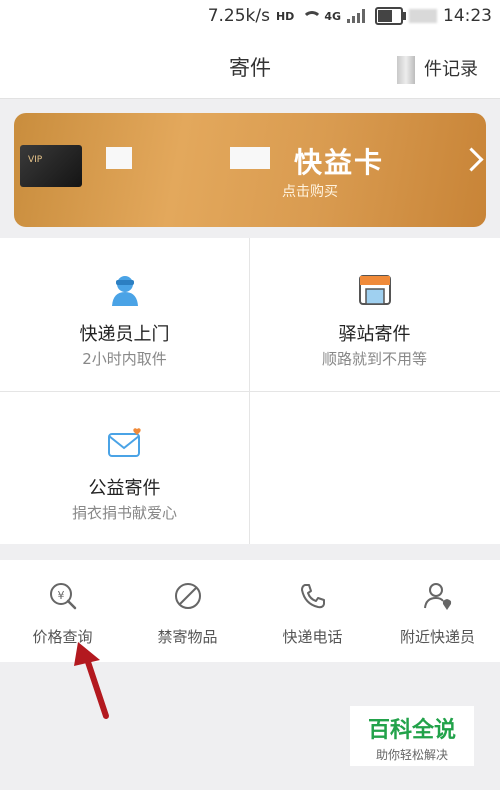  Describe the element at coordinates (250, 66) in the screenshot. I see `app-header: 寄件 件记录` at that location.